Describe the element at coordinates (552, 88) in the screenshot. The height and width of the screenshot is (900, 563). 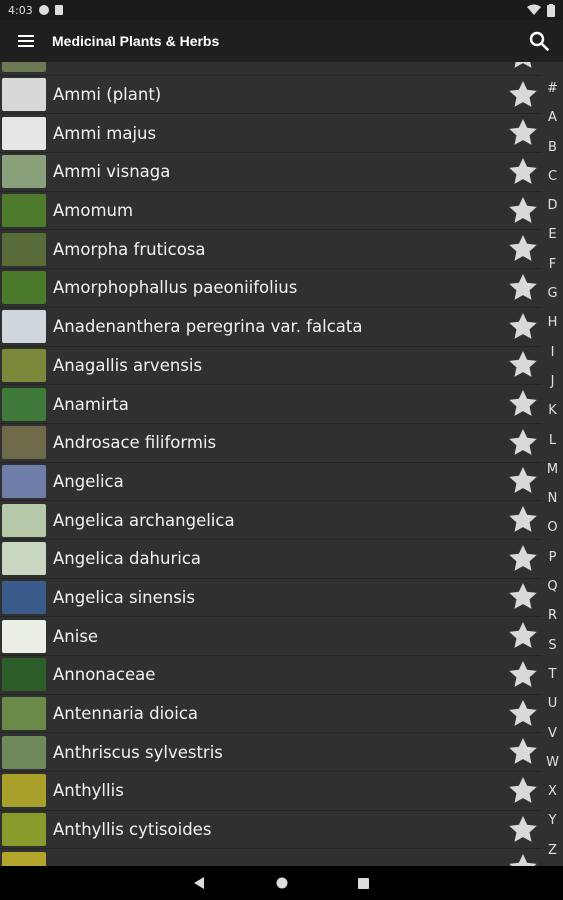
I see `index-letter: #` at that location.